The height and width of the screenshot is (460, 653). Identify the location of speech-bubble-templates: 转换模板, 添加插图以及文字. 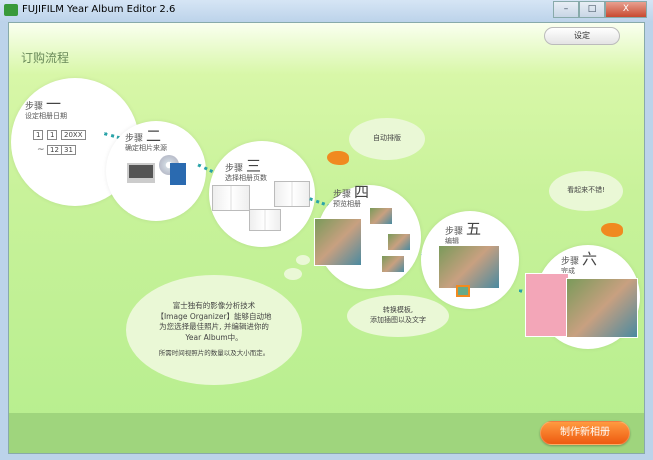
(398, 316).